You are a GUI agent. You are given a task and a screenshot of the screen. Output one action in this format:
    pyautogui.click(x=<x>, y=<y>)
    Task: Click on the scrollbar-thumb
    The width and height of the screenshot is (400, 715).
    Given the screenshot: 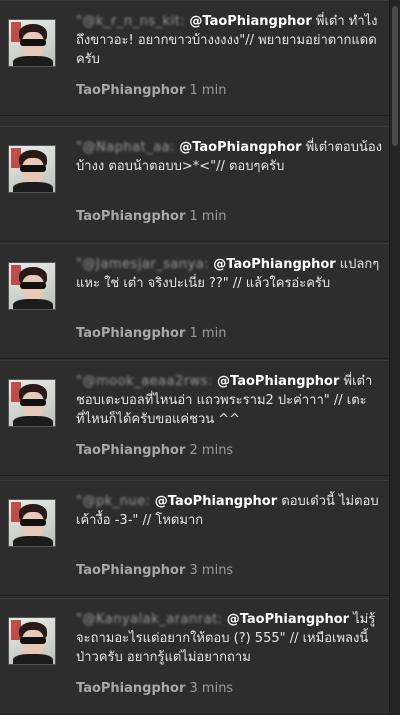 What is the action you would take?
    pyautogui.click(x=395, y=76)
    